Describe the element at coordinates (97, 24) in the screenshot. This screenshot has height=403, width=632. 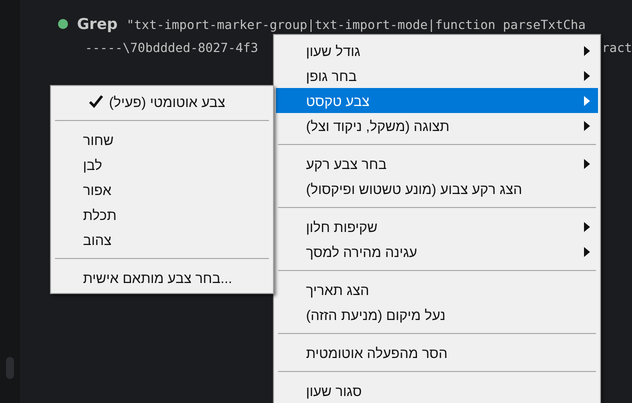
I see `tool-name: Grep` at that location.